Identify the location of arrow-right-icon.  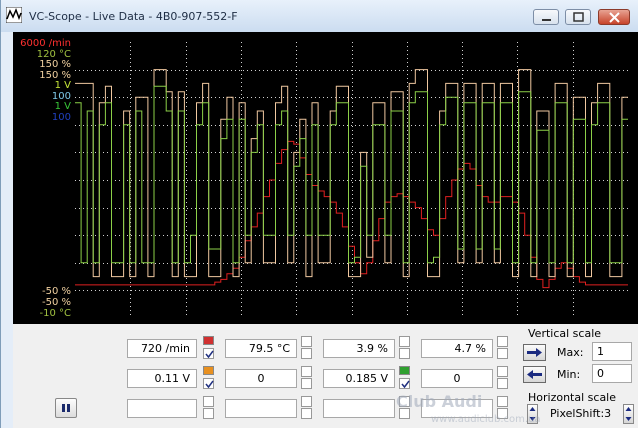
(534, 352).